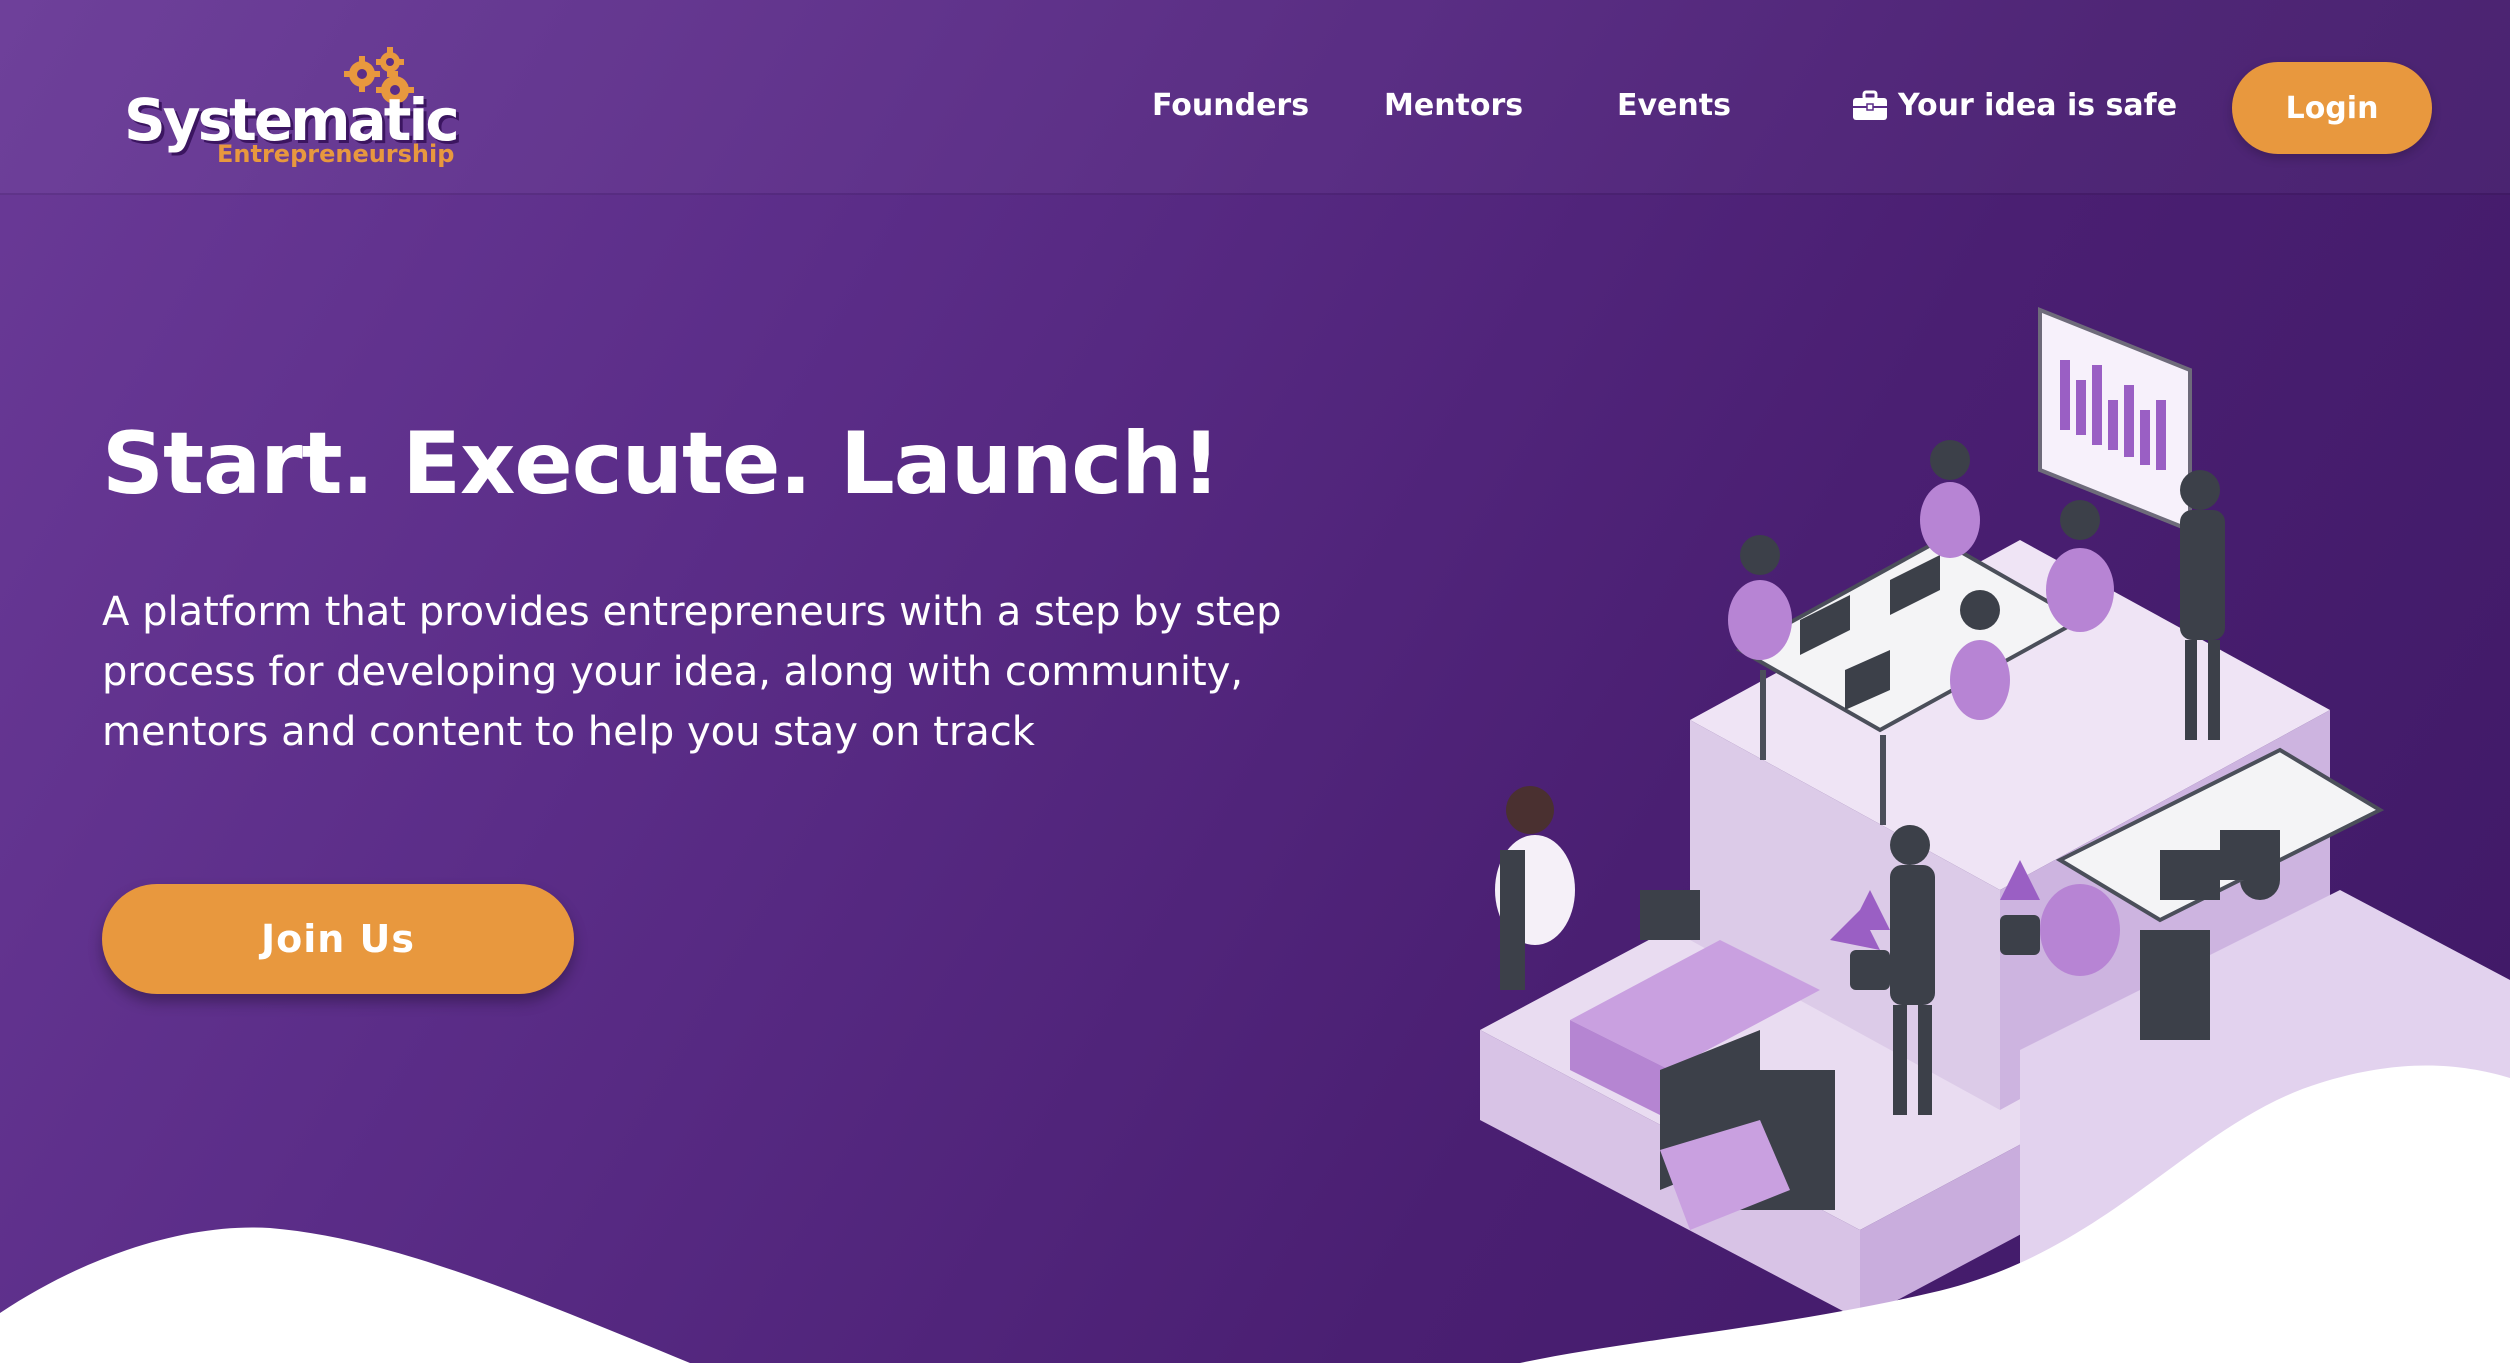 The image size is (2510, 1363). What do you see at coordinates (2038, 105) in the screenshot?
I see `nav-safe-label: Your idea is safe` at bounding box center [2038, 105].